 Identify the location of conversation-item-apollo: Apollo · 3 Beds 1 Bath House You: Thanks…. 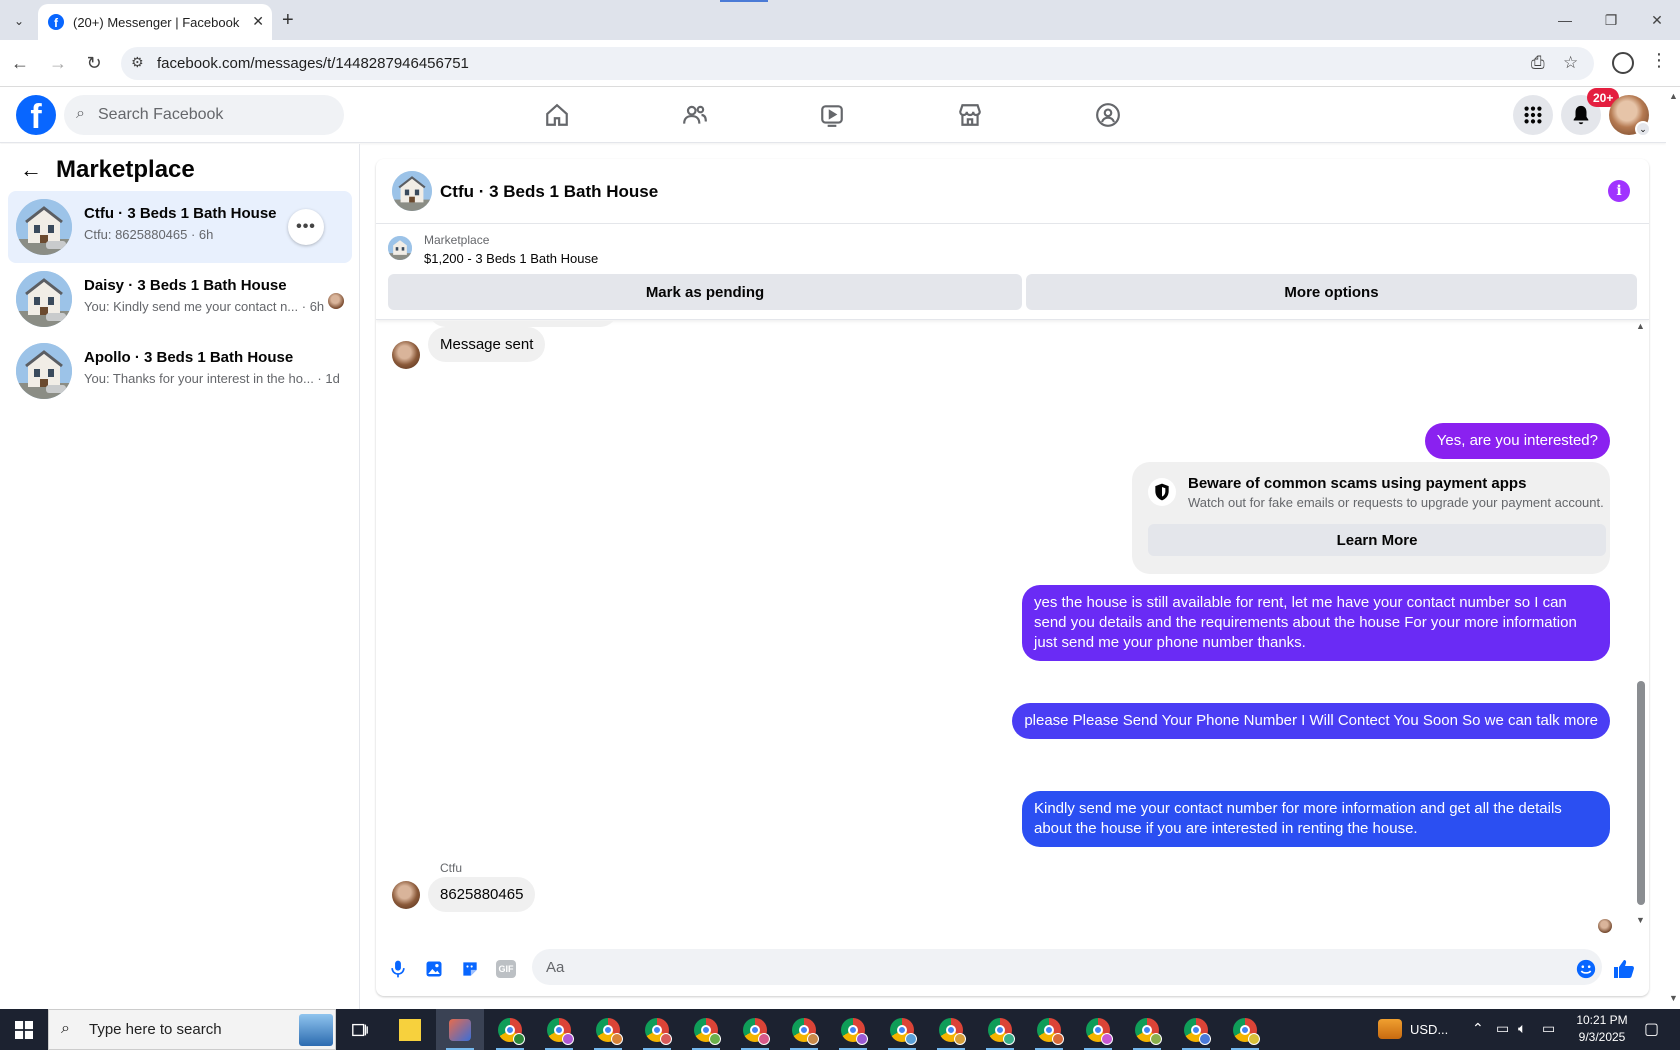
(180, 371).